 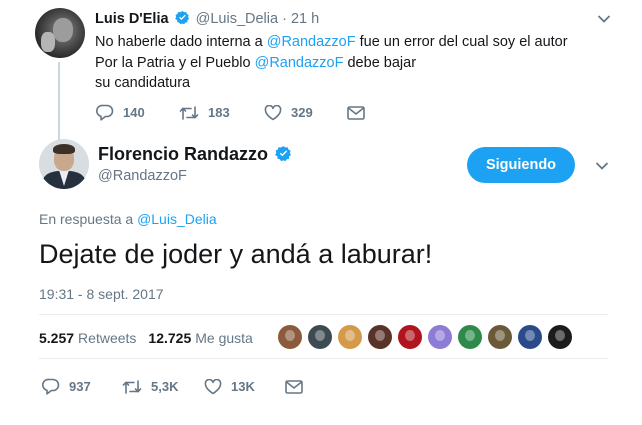 I want to click on like-count: 329, so click(x=302, y=112).